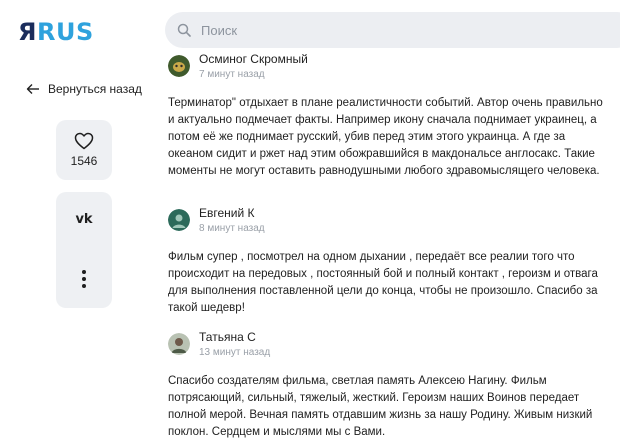  Describe the element at coordinates (65, 32) in the screenshot. I see `logo-rus: RUS` at that location.